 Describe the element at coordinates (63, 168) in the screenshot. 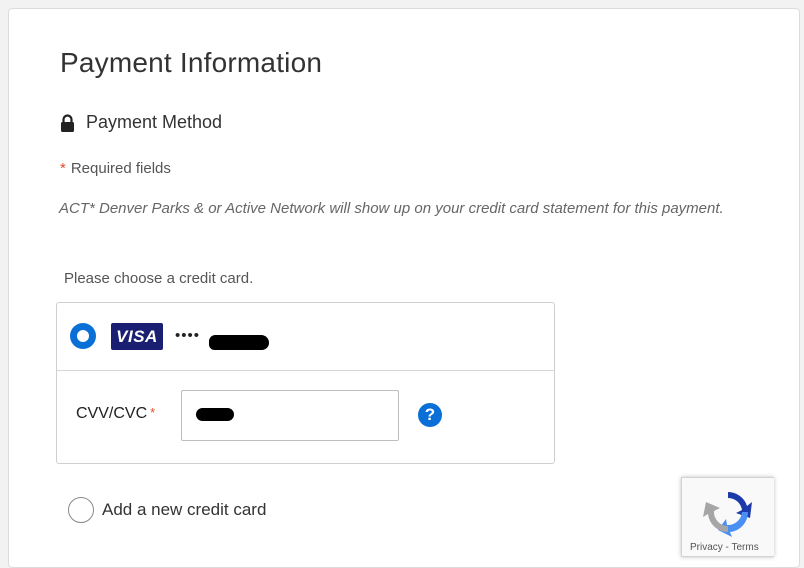

I see `required-star: *` at that location.